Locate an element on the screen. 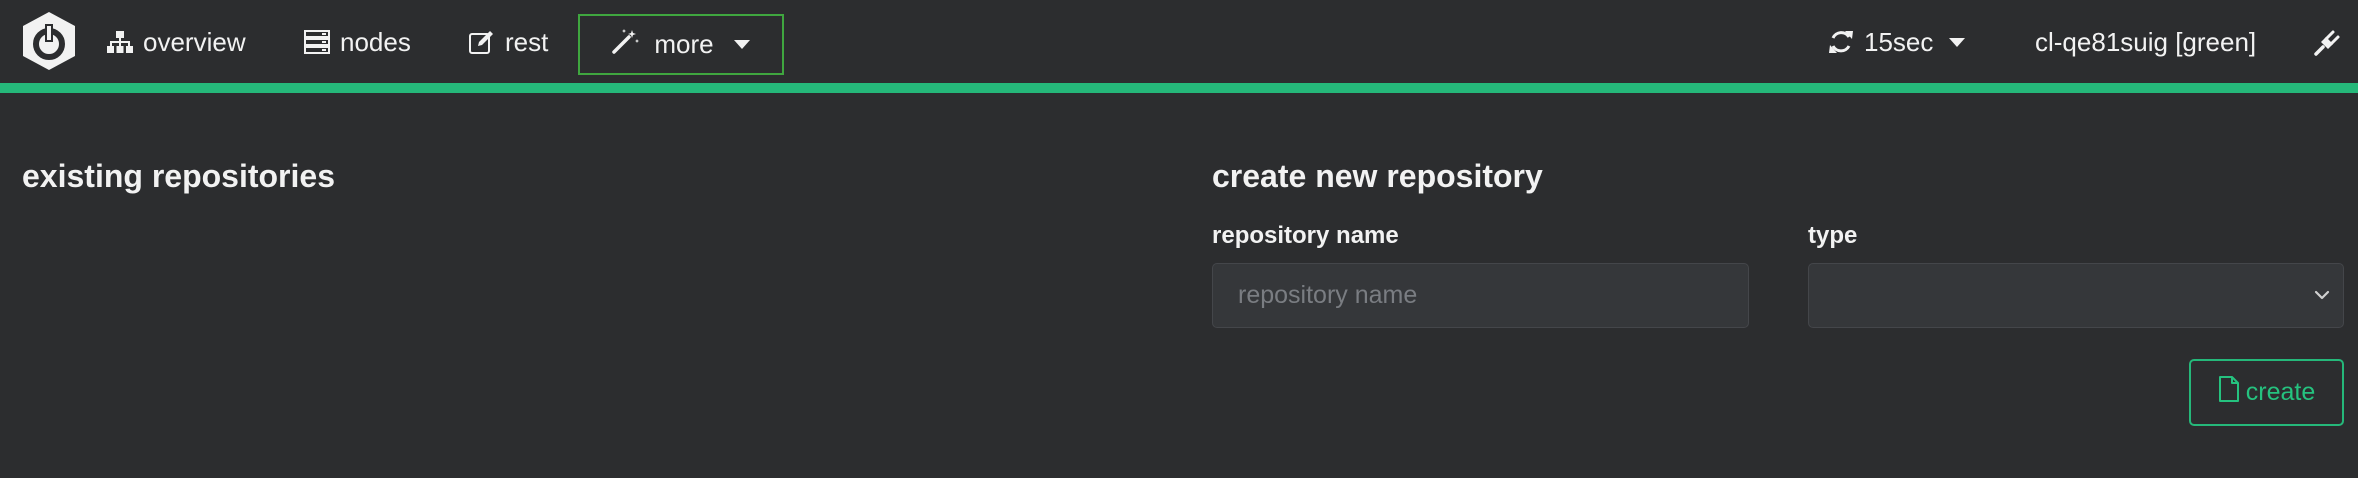  repository-name-input is located at coordinates (1480, 295).